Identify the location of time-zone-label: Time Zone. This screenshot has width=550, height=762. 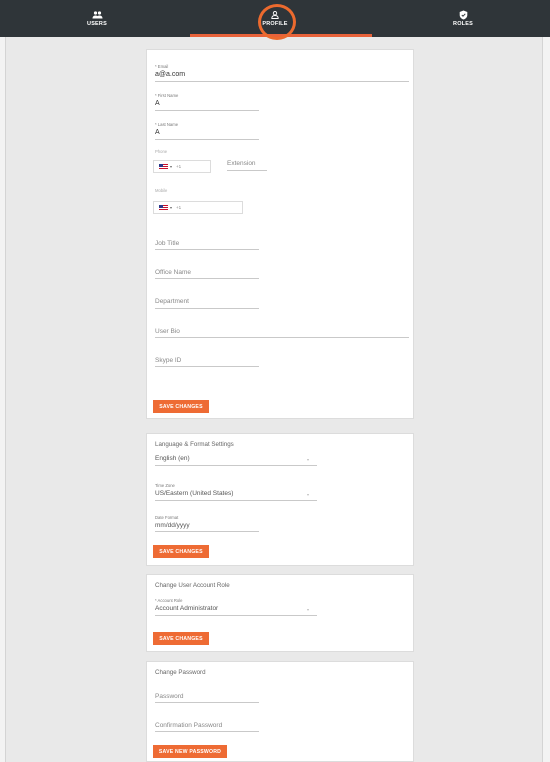
(165, 485).